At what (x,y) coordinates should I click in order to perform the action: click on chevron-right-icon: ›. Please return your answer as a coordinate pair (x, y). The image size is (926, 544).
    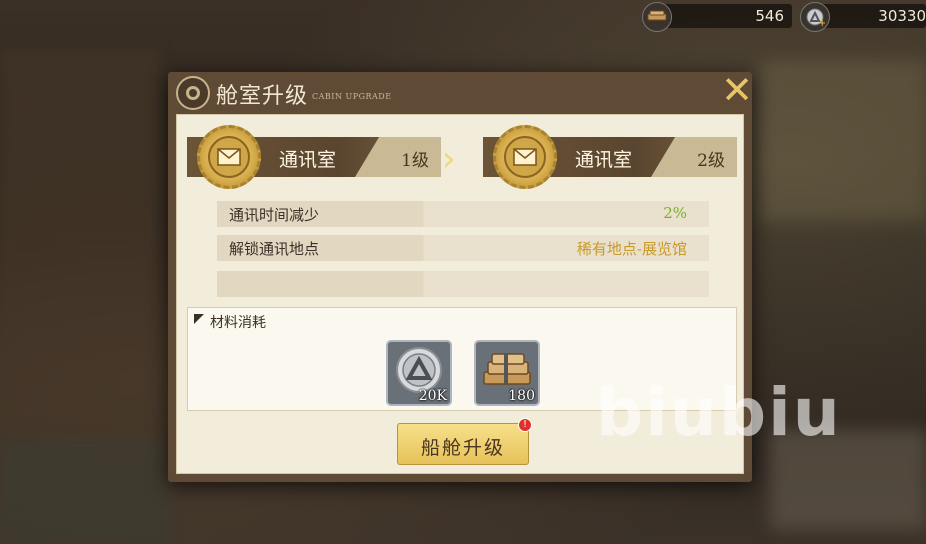
    Looking at the image, I should click on (449, 159).